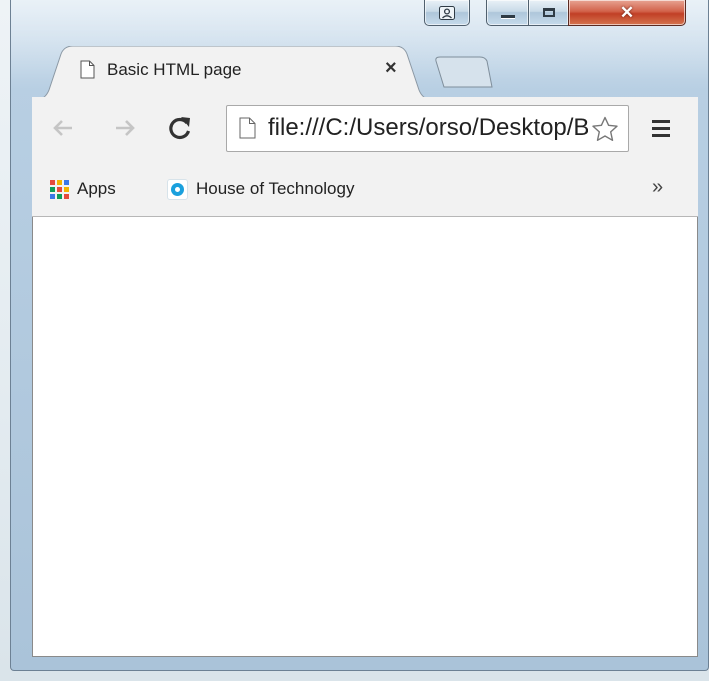 This screenshot has width=709, height=681. What do you see at coordinates (365, 191) in the screenshot?
I see `bookmarks-bar: Apps House of Technology »` at bounding box center [365, 191].